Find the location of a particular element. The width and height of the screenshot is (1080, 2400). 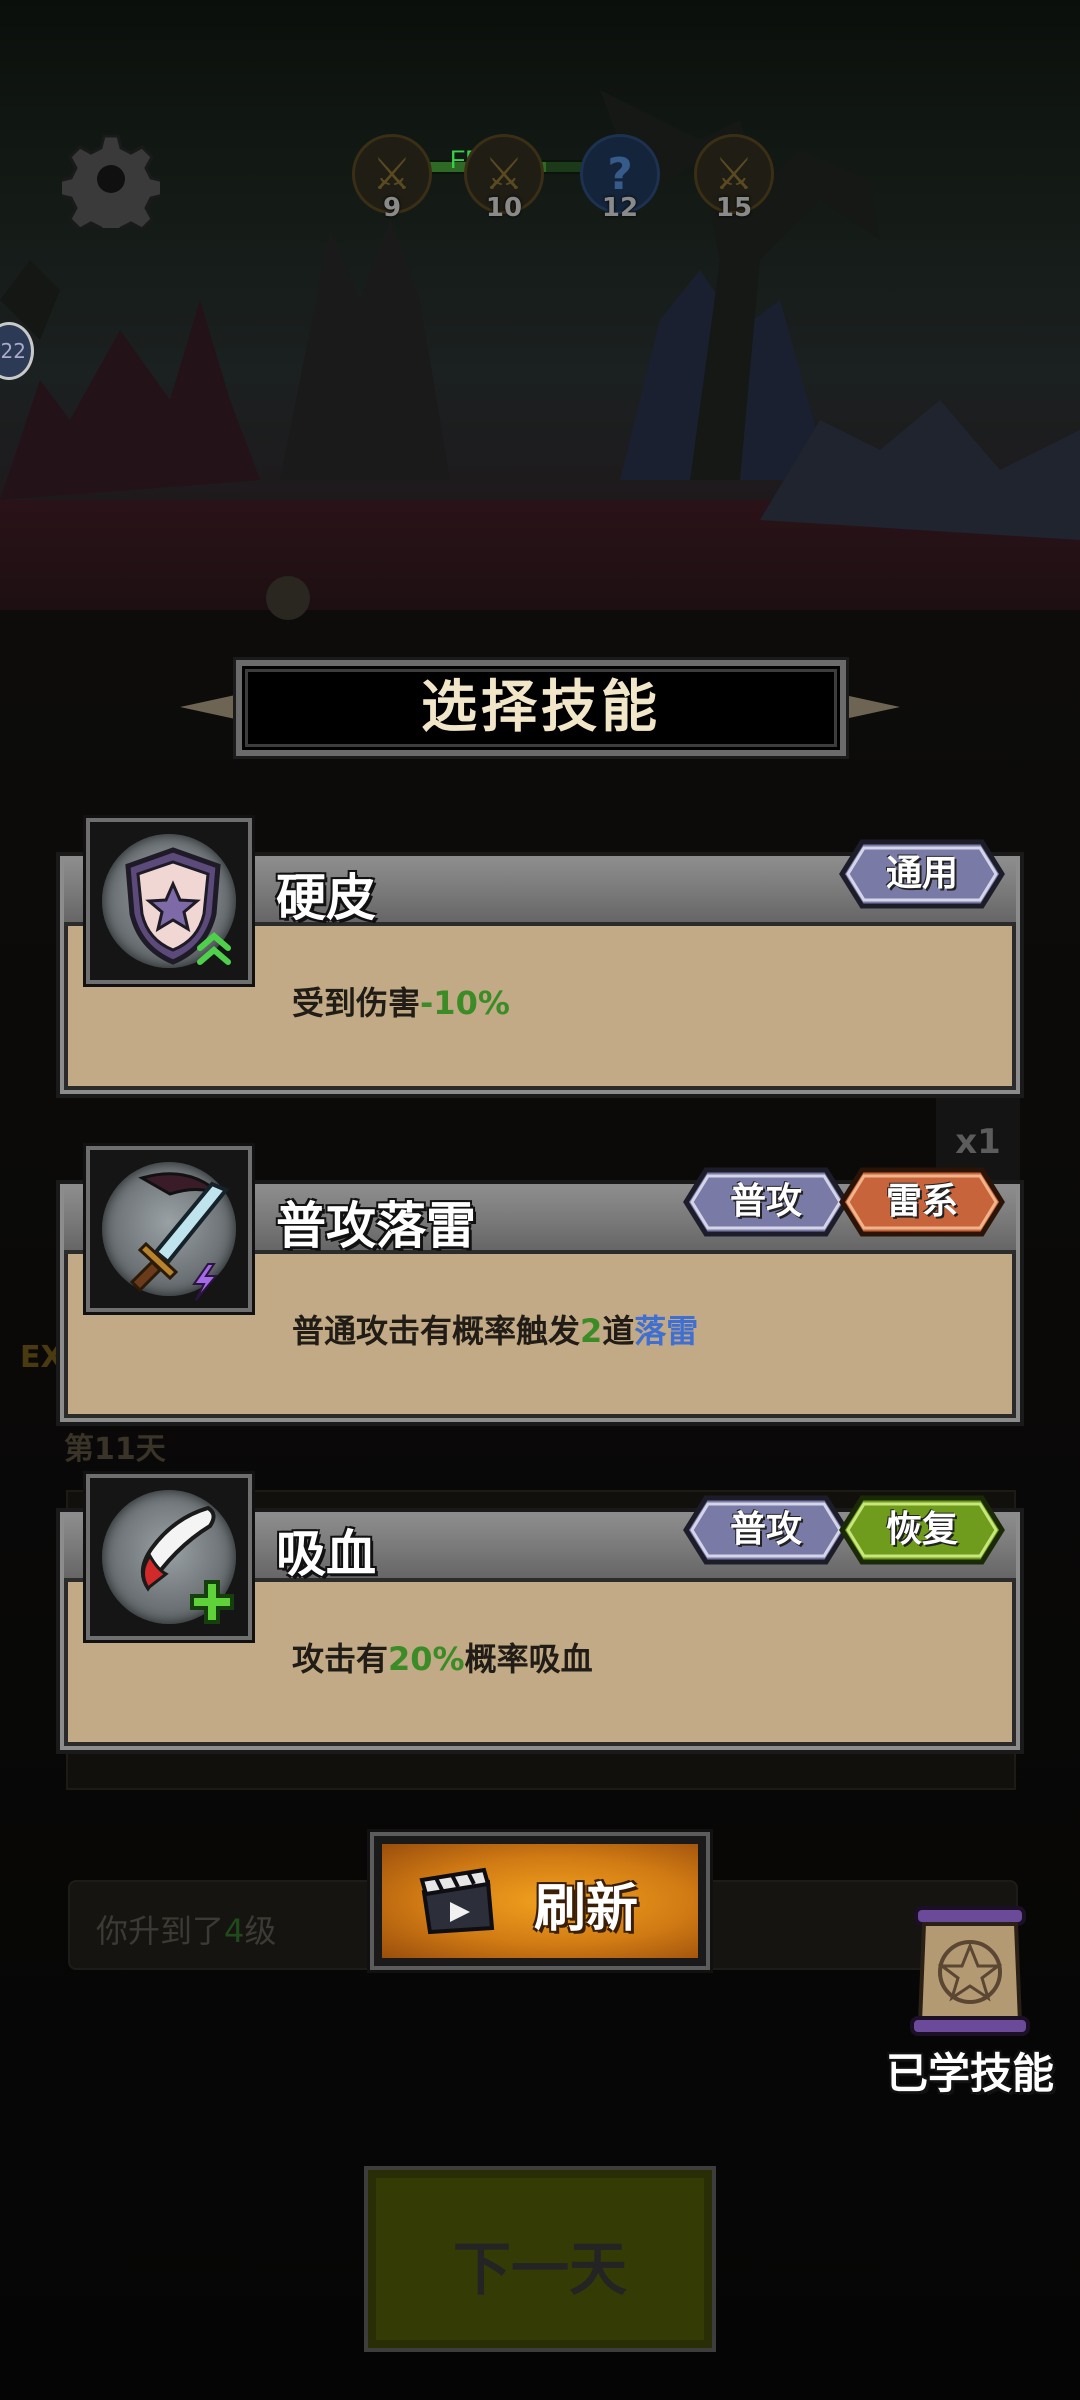

skill-tag-thunder: 雷系 is located at coordinates (922, 1202).